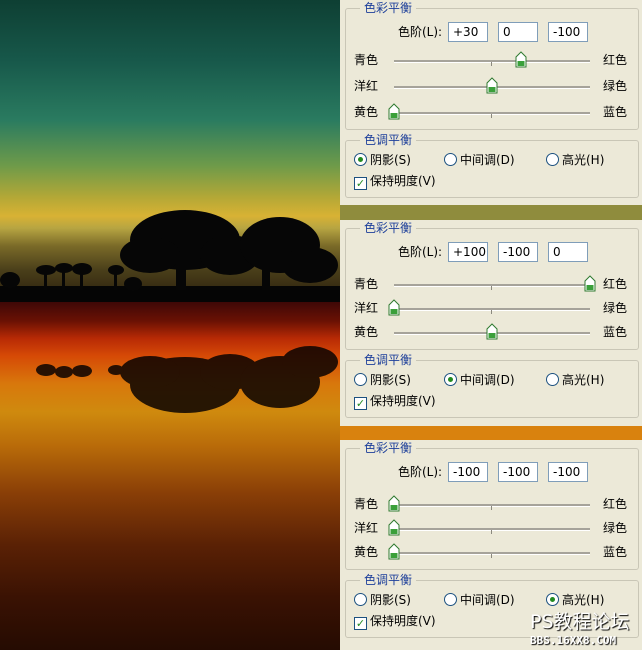 This screenshot has width=642, height=650. I want to click on watermark-url: BBS.16XX8.COM, so click(573, 640).